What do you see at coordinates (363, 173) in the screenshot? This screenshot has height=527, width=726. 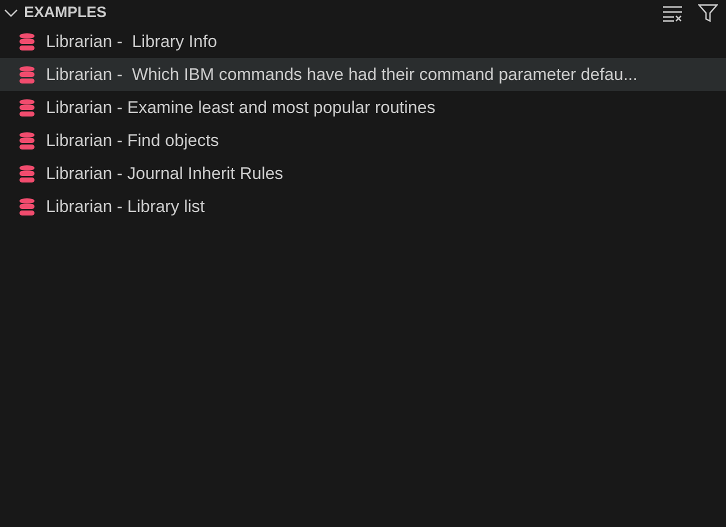 I see `list-item: Librarian - Journal Inherit Rules` at bounding box center [363, 173].